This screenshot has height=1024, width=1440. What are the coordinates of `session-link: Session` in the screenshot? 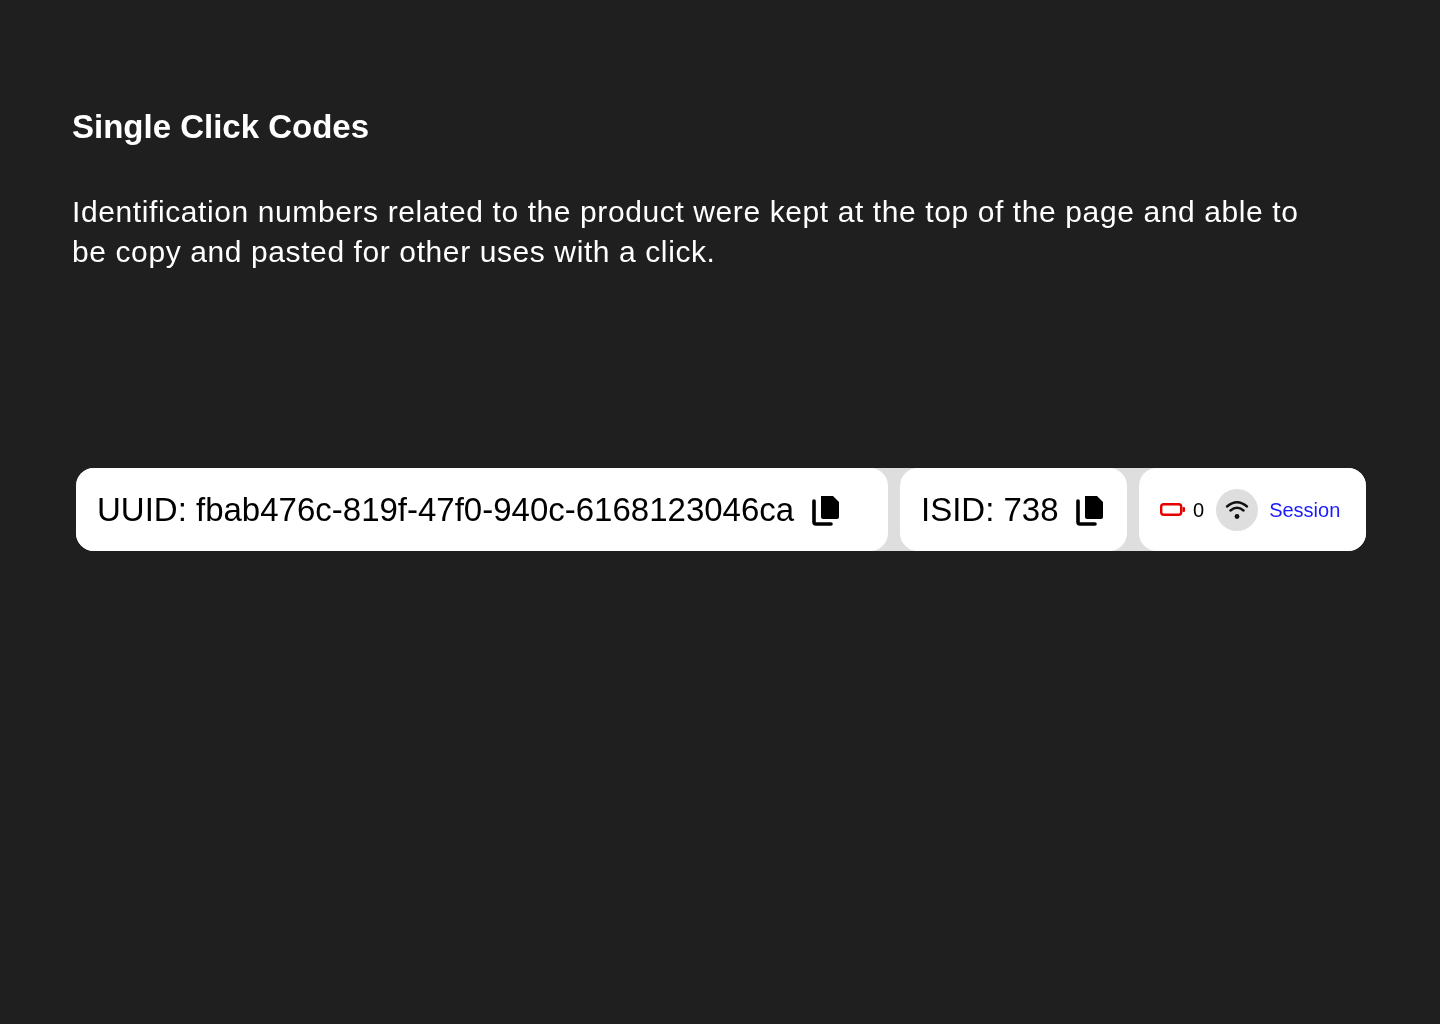 It's located at (1305, 509).